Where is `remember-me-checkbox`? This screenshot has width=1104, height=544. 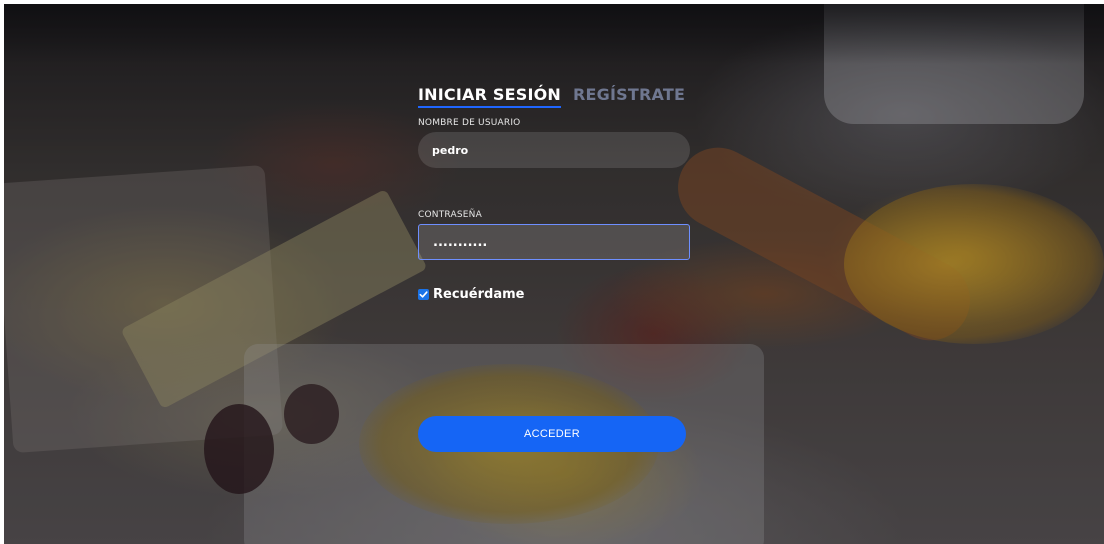
remember-me-checkbox is located at coordinates (423, 294).